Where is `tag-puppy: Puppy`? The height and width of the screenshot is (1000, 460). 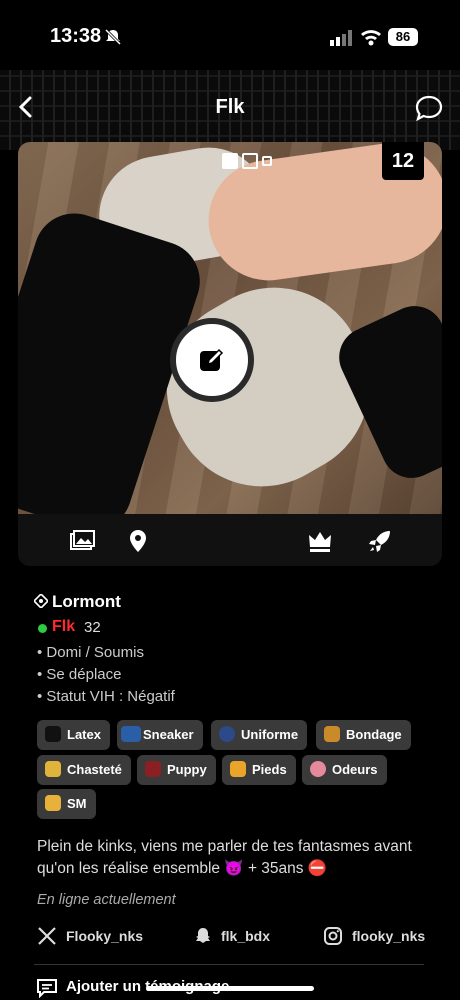 tag-puppy: Puppy is located at coordinates (176, 770).